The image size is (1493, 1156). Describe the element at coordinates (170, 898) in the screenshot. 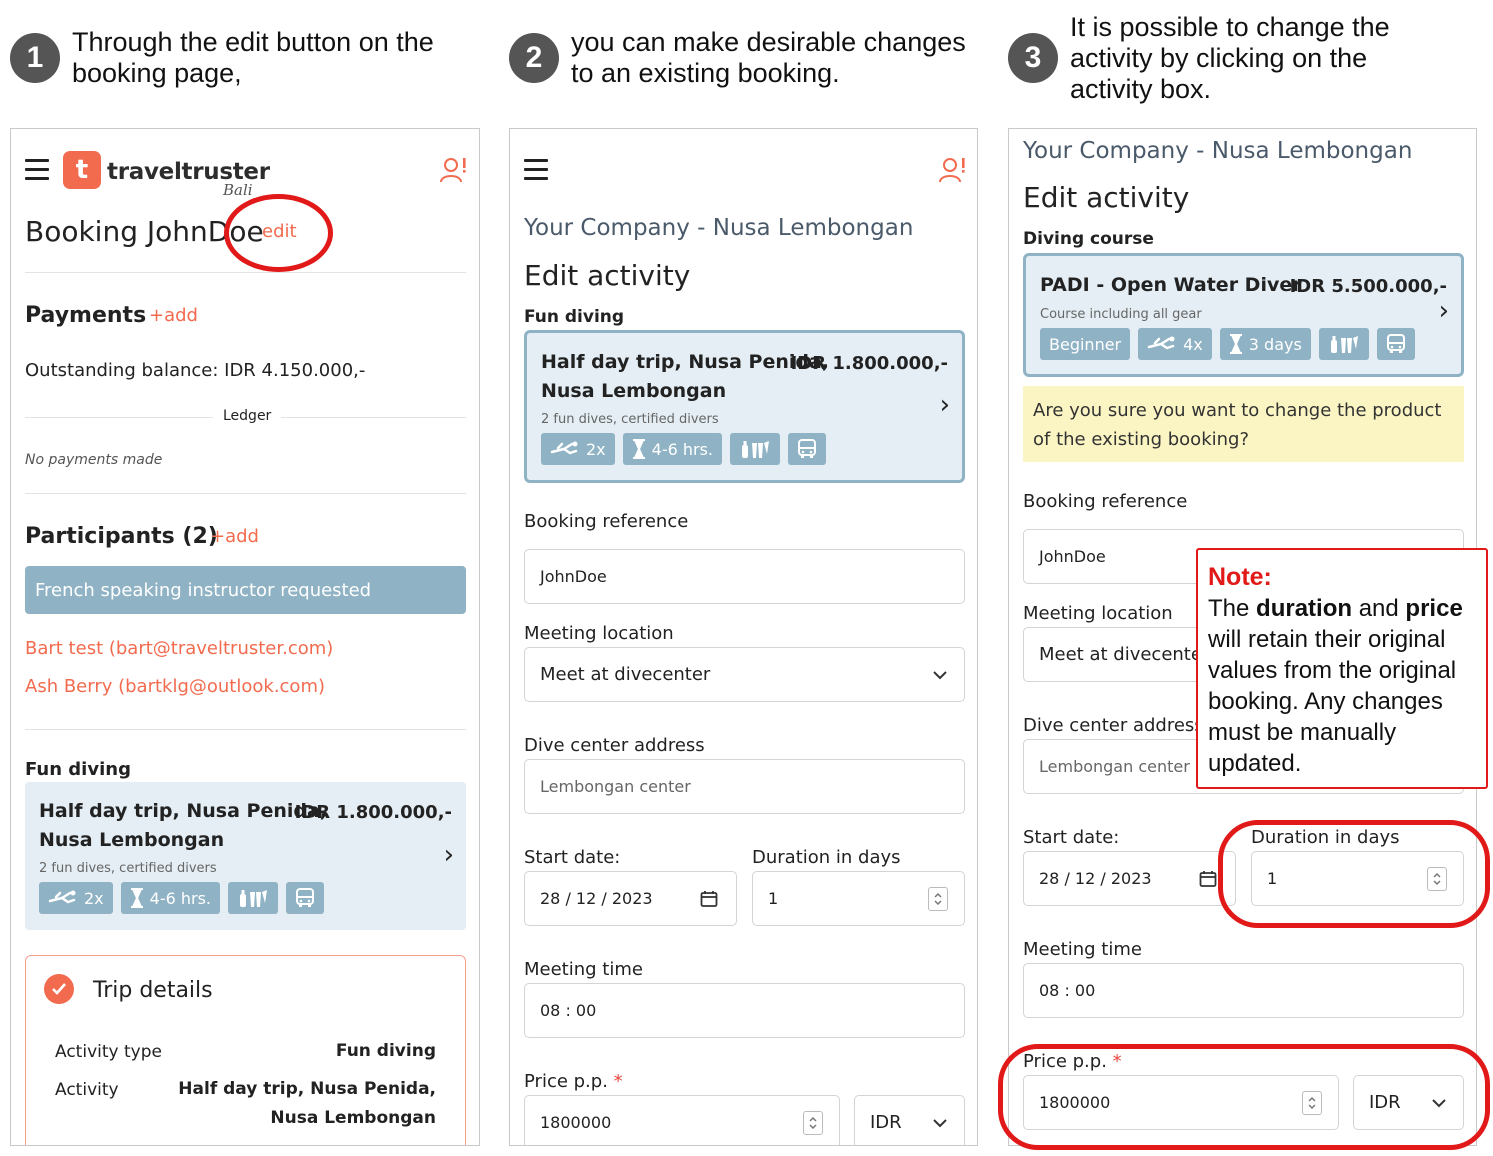

I see `duration-badge: 4-6 hrs.` at that location.